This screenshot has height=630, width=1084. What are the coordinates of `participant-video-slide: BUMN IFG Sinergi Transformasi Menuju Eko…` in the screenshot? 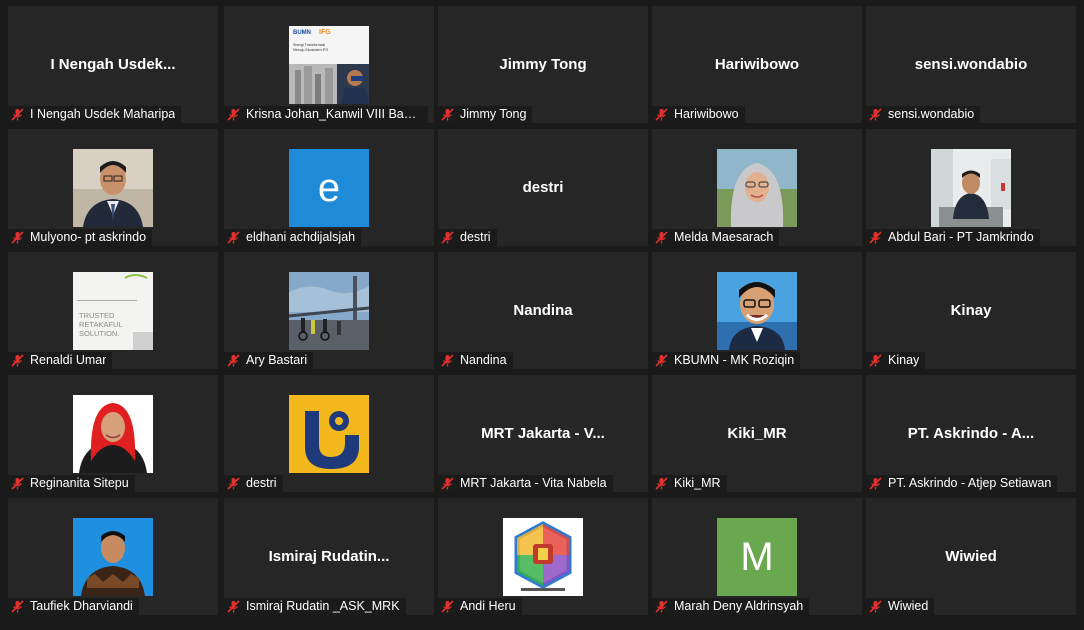 It's located at (329, 65).